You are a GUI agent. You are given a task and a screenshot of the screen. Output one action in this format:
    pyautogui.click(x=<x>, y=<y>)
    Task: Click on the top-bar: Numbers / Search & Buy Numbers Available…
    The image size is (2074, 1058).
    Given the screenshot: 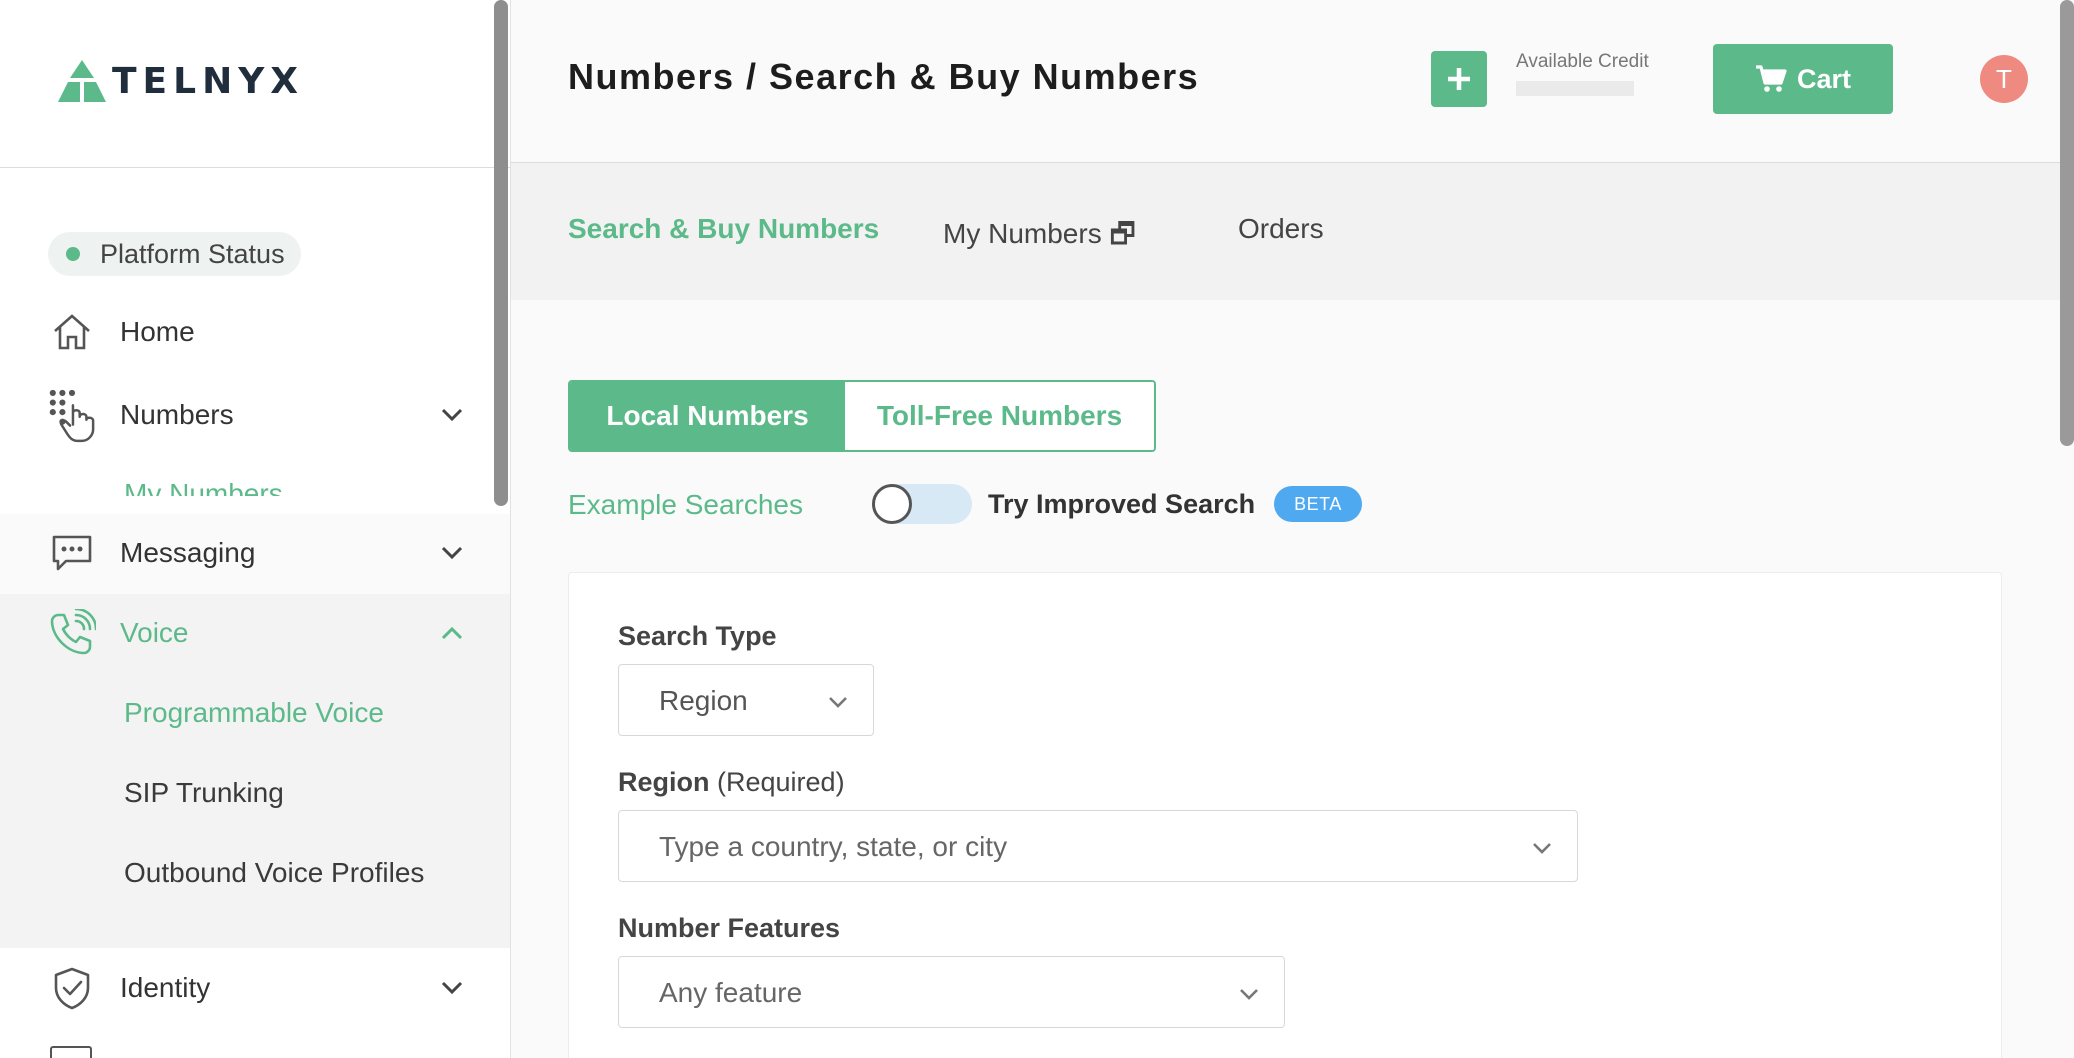 What is the action you would take?
    pyautogui.click(x=1292, y=81)
    